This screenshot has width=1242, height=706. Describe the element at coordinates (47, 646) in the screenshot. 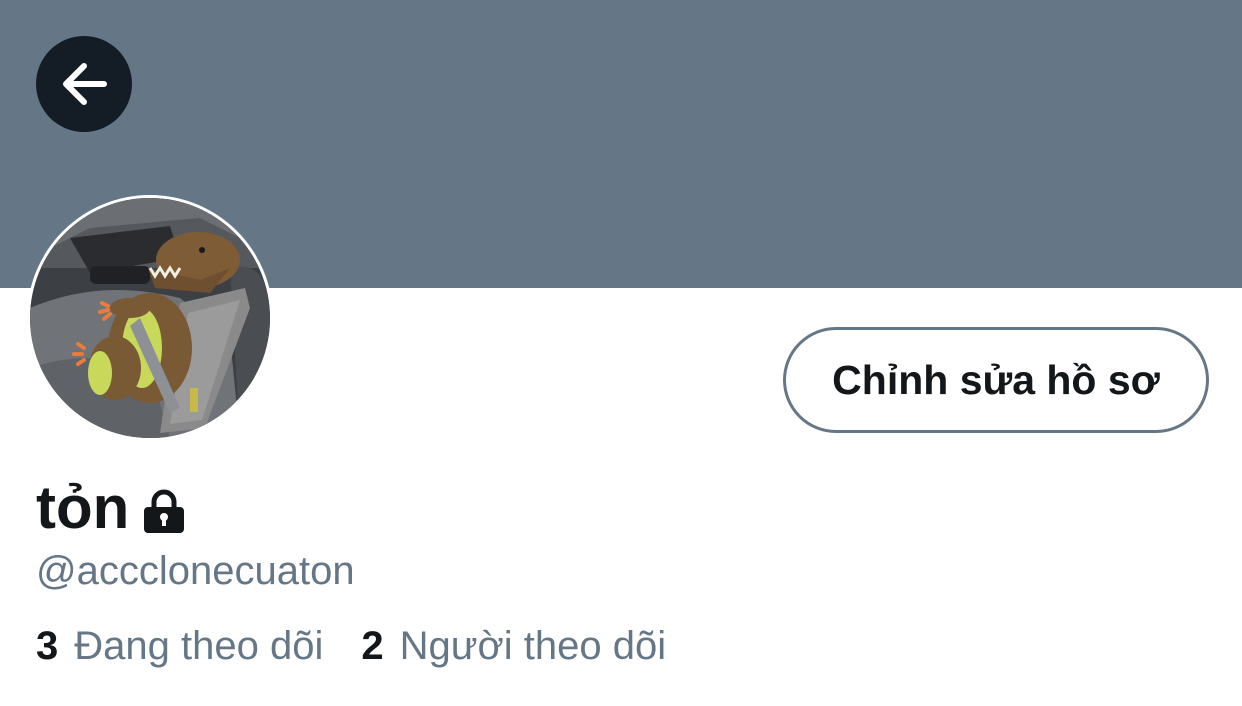

I see `following-count: 3` at that location.